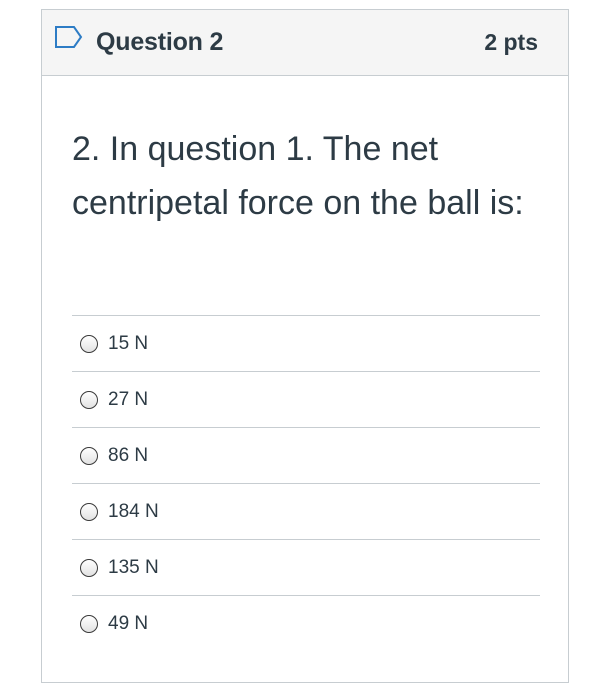 Image resolution: width=614 pixels, height=700 pixels. Describe the element at coordinates (69, 37) in the screenshot. I see `flag-outline-icon` at that location.